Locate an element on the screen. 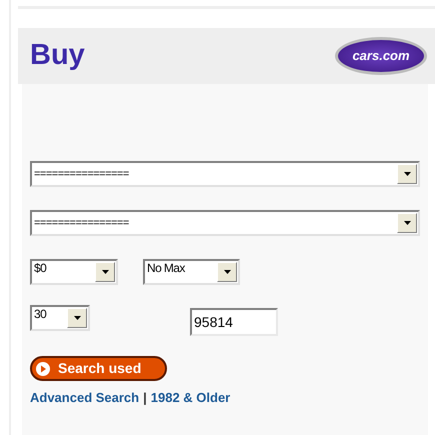 This screenshot has height=435, width=435. play-icon is located at coordinates (43, 369).